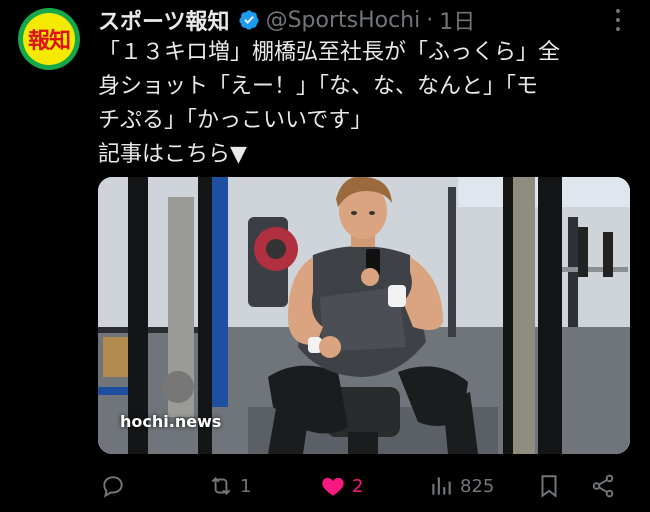  I want to click on reply-icon, so click(113, 487).